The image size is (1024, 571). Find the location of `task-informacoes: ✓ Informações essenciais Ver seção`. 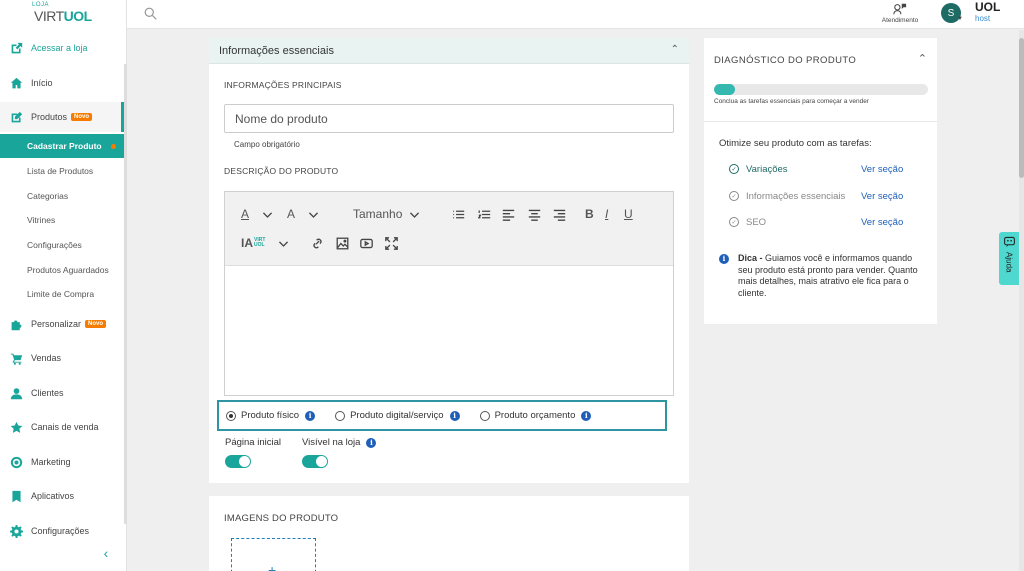

task-informacoes: ✓ Informações essenciais Ver seção is located at coordinates (829, 196).